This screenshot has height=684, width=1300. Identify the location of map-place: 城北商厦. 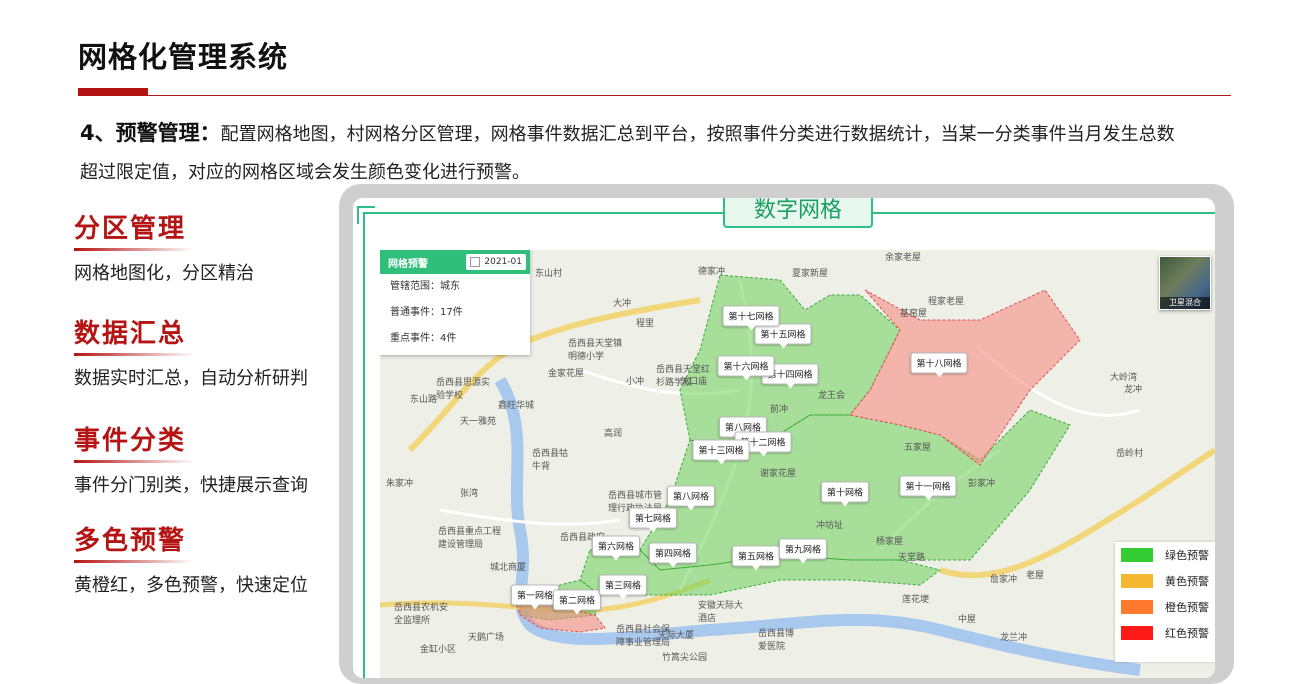
(508, 568).